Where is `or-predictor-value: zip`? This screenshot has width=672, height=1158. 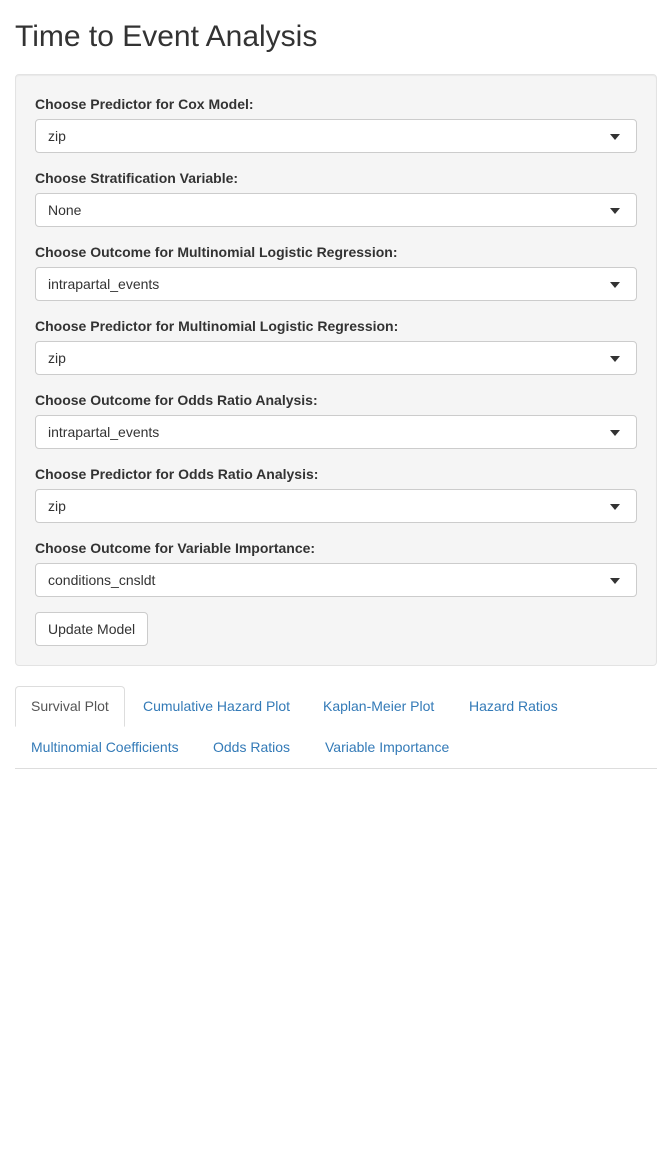 or-predictor-value: zip is located at coordinates (57, 506).